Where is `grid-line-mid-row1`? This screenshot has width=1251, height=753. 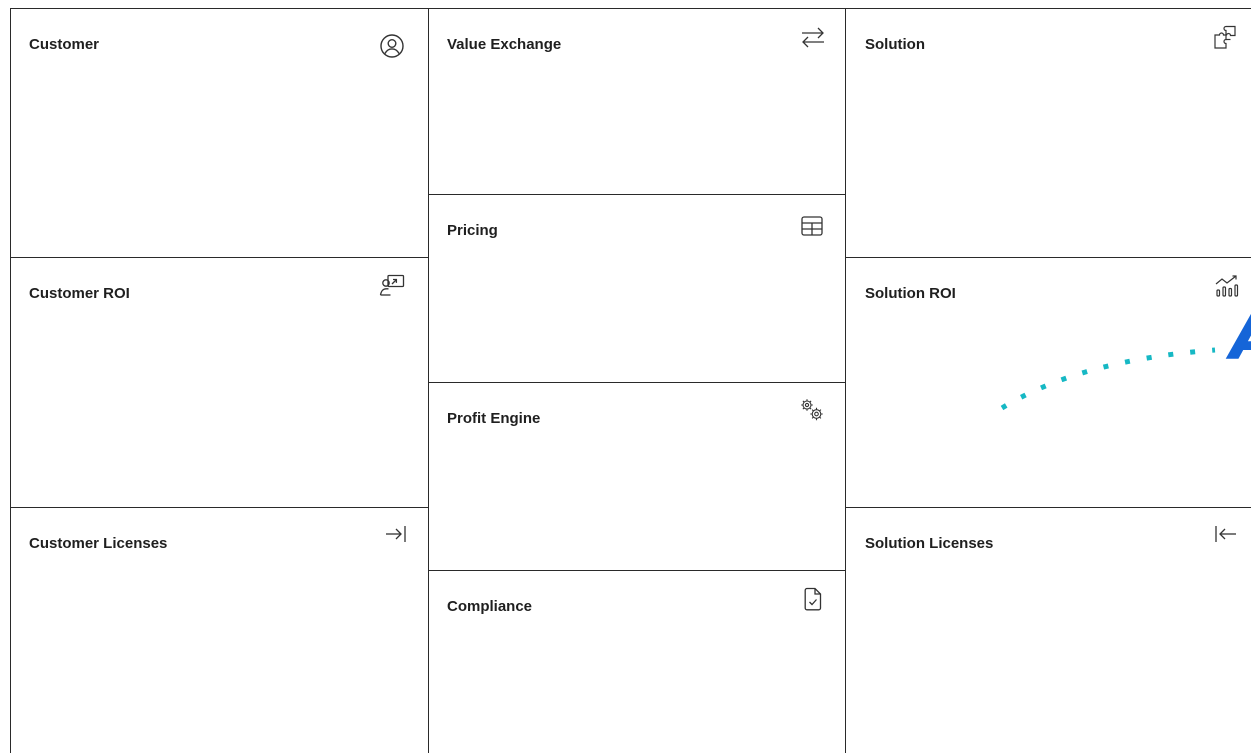 grid-line-mid-row1 is located at coordinates (637, 194).